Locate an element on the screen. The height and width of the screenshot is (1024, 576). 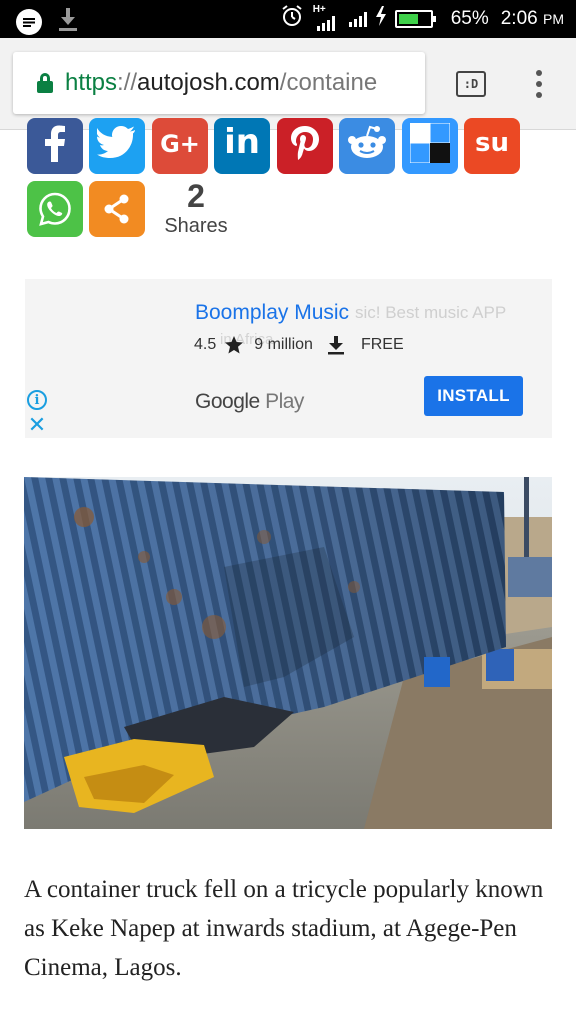
alarm-icon is located at coordinates (292, 19).